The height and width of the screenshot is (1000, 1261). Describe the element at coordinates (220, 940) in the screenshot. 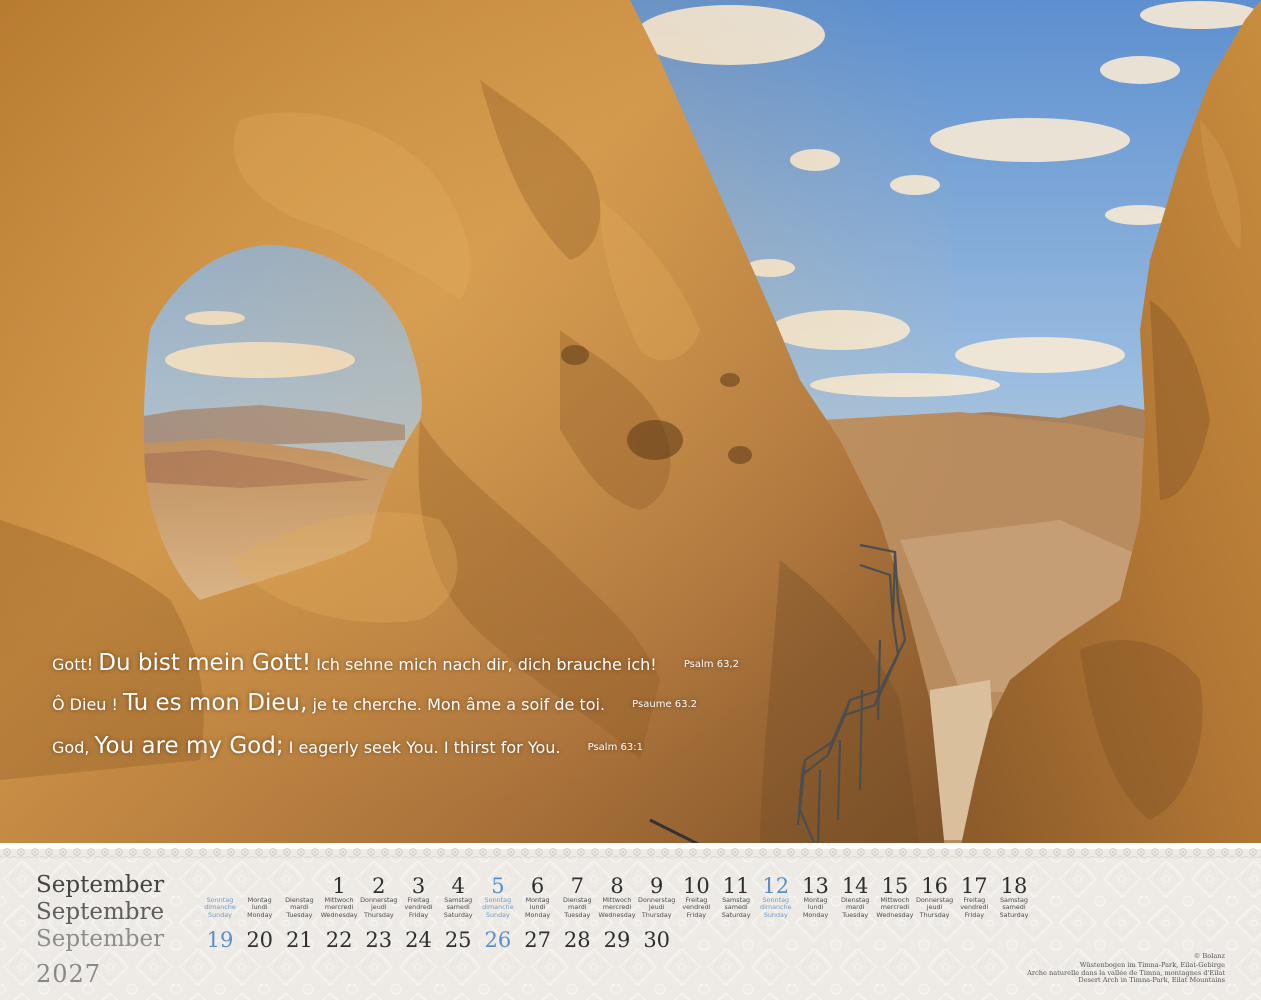

I see `day-number: 19` at that location.